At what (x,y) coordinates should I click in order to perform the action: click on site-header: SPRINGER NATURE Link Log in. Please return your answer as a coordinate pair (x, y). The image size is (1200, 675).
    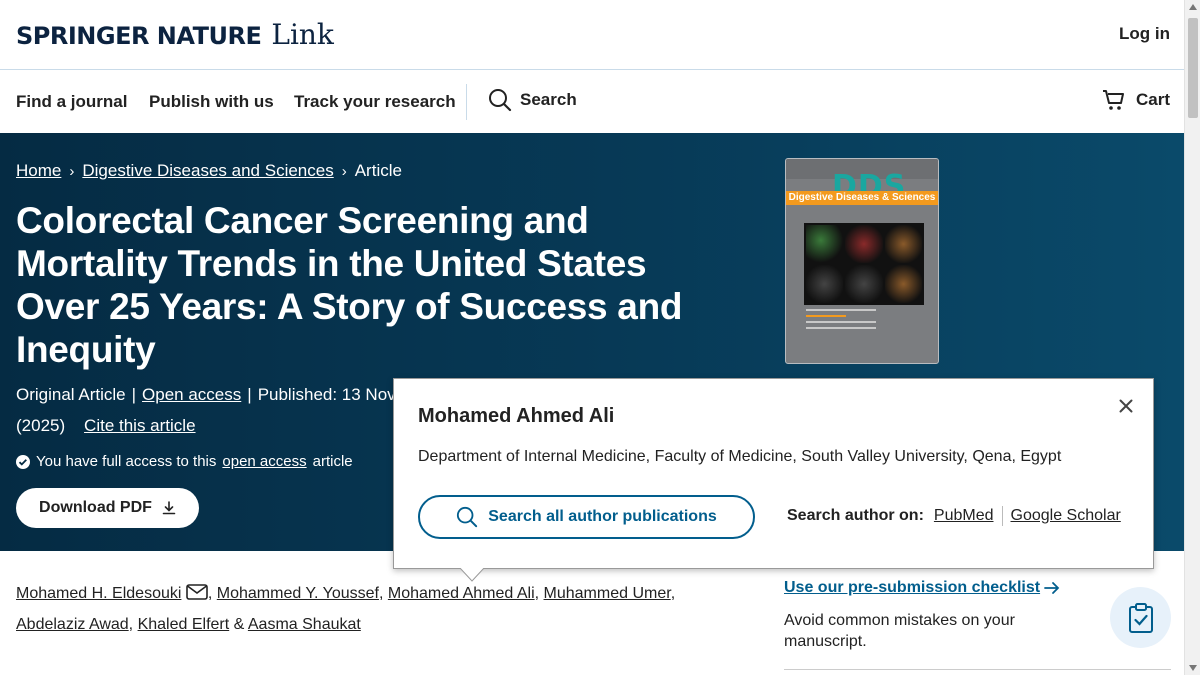
    Looking at the image, I should click on (592, 35).